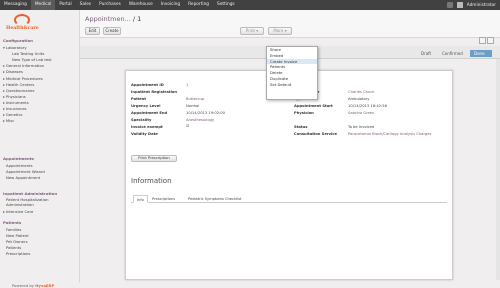 The width and height of the screenshot is (500, 288). What do you see at coordinates (170, 5) in the screenshot?
I see `top-menu-item: Invoicing` at bounding box center [170, 5].